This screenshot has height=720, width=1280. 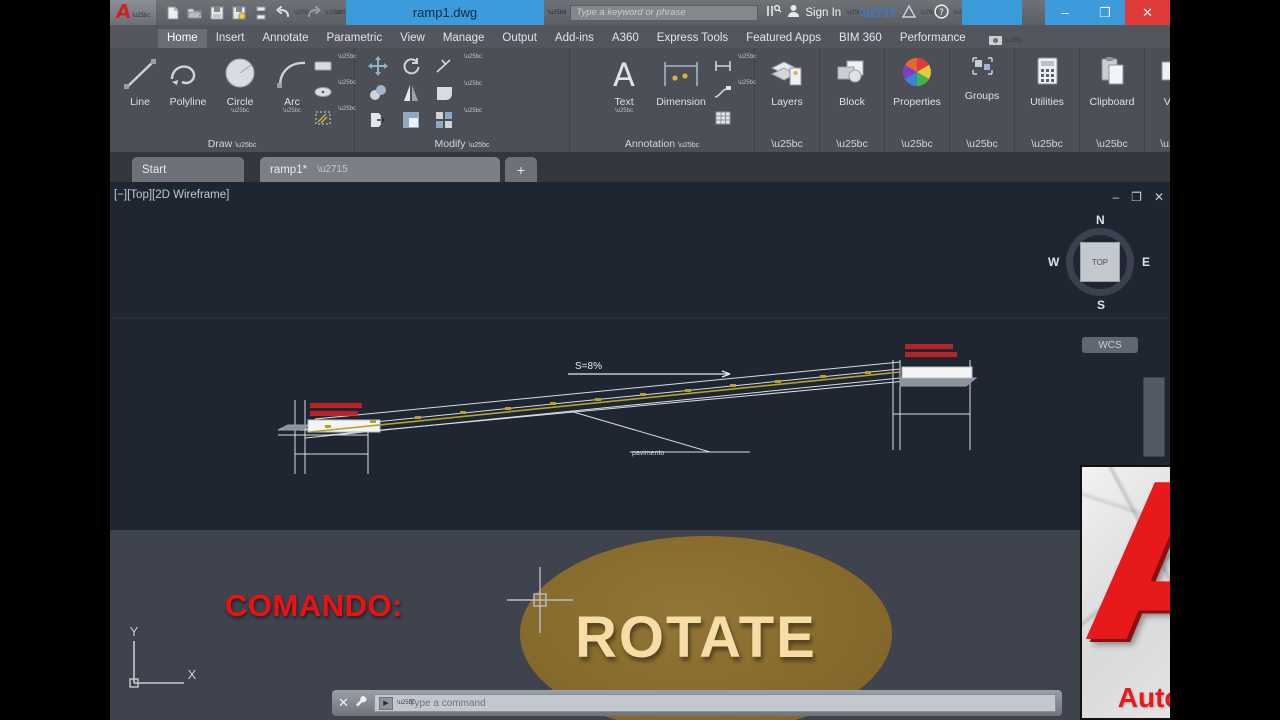 What do you see at coordinates (1065, 12) in the screenshot?
I see `minimize-button: –` at bounding box center [1065, 12].